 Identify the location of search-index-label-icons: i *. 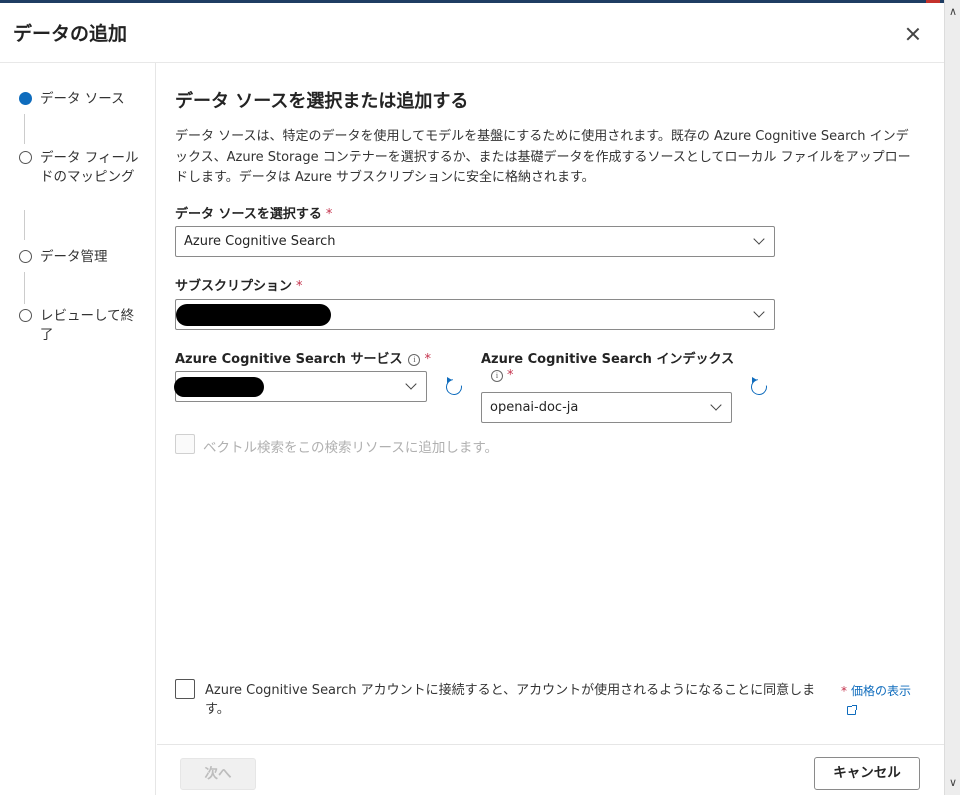
(497, 375).